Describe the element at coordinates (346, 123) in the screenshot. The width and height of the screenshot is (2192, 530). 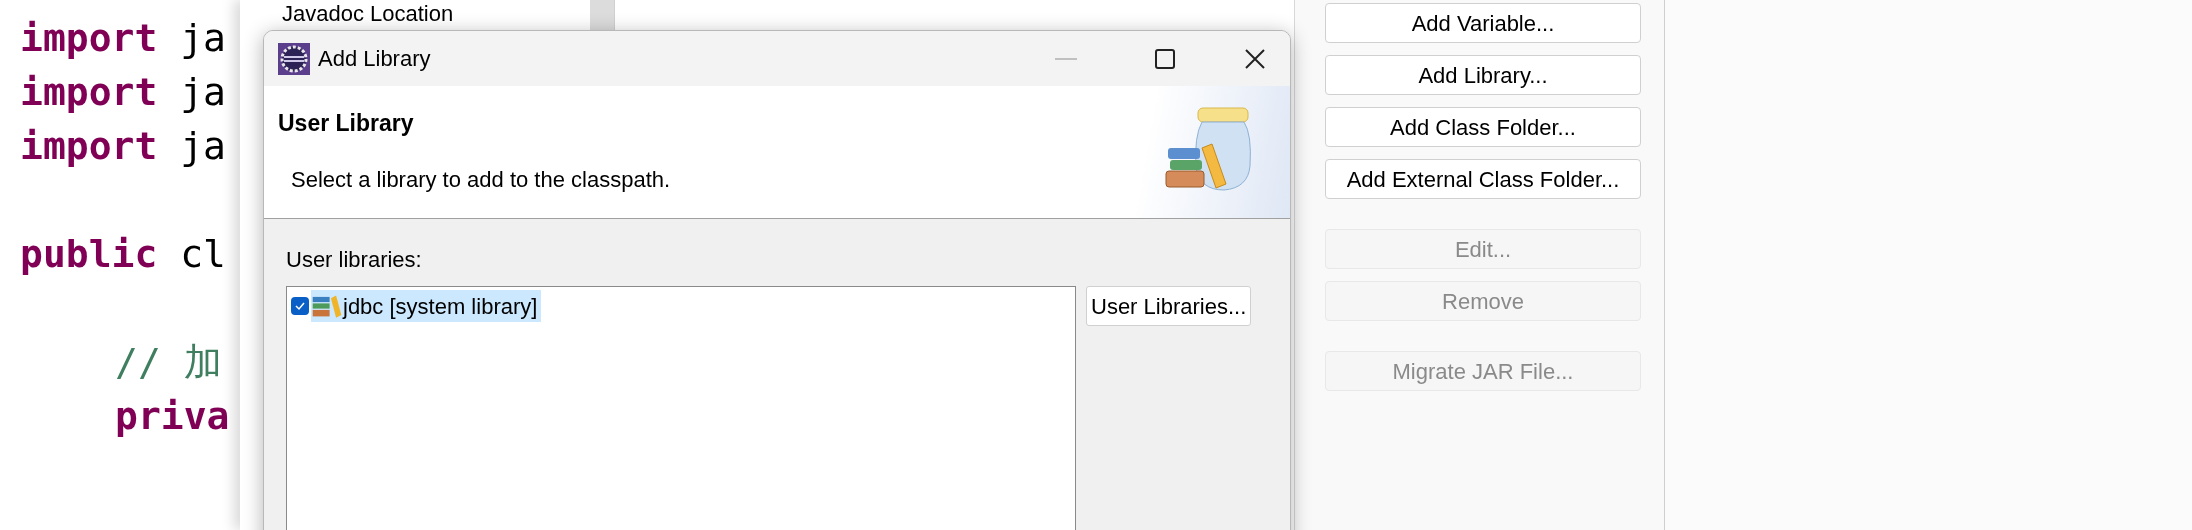
I see `header-title: User Library` at that location.